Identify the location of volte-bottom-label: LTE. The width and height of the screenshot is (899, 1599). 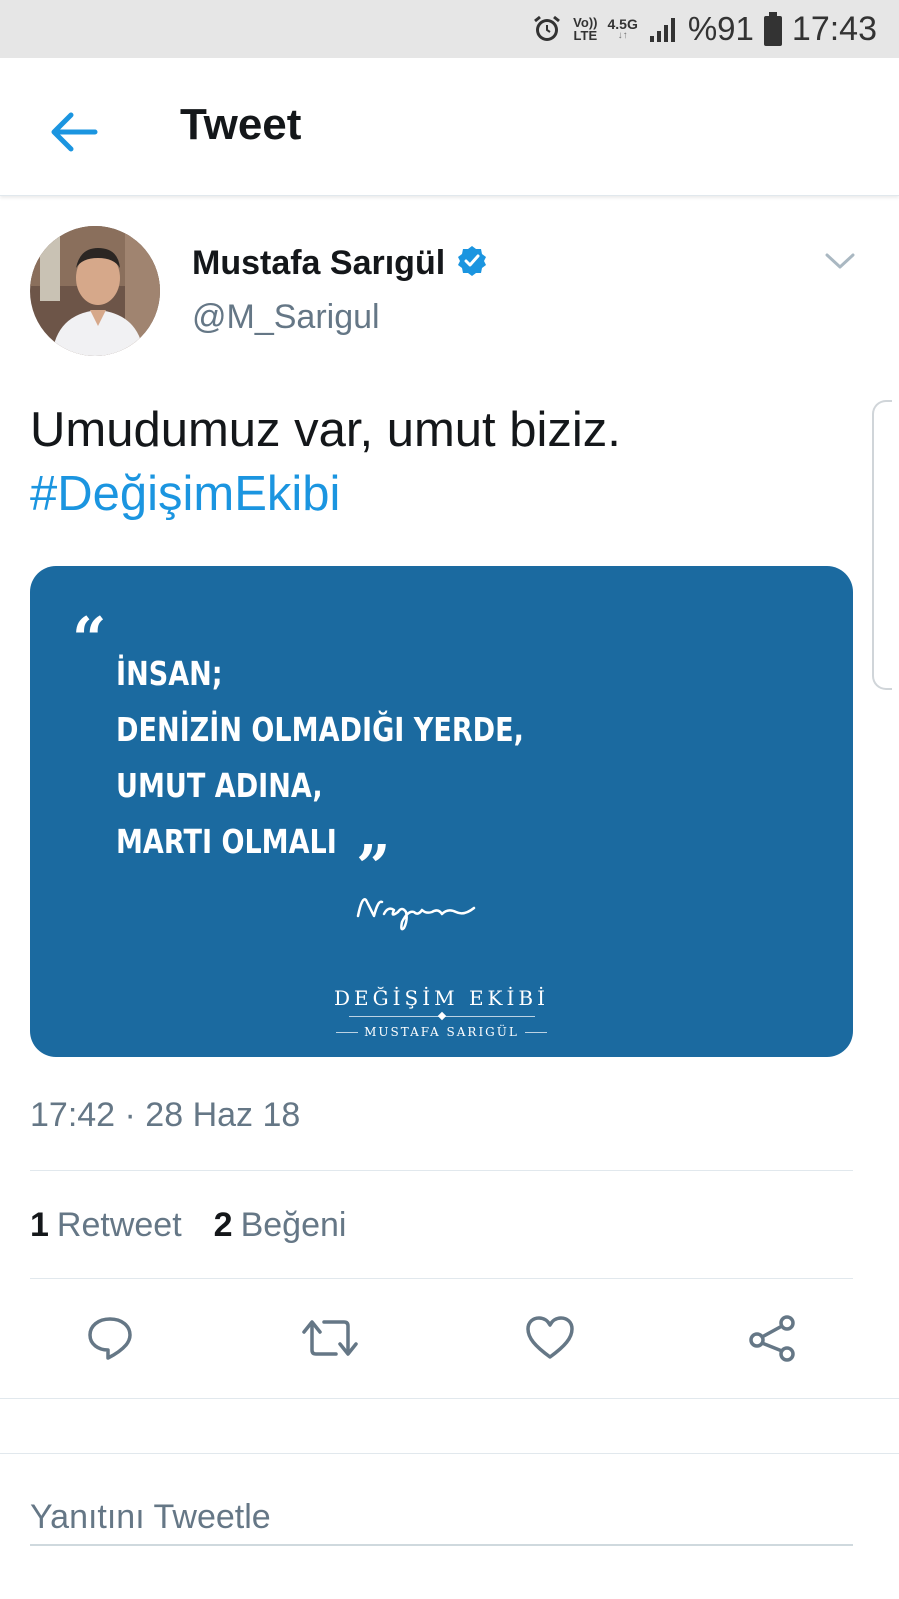
(585, 35).